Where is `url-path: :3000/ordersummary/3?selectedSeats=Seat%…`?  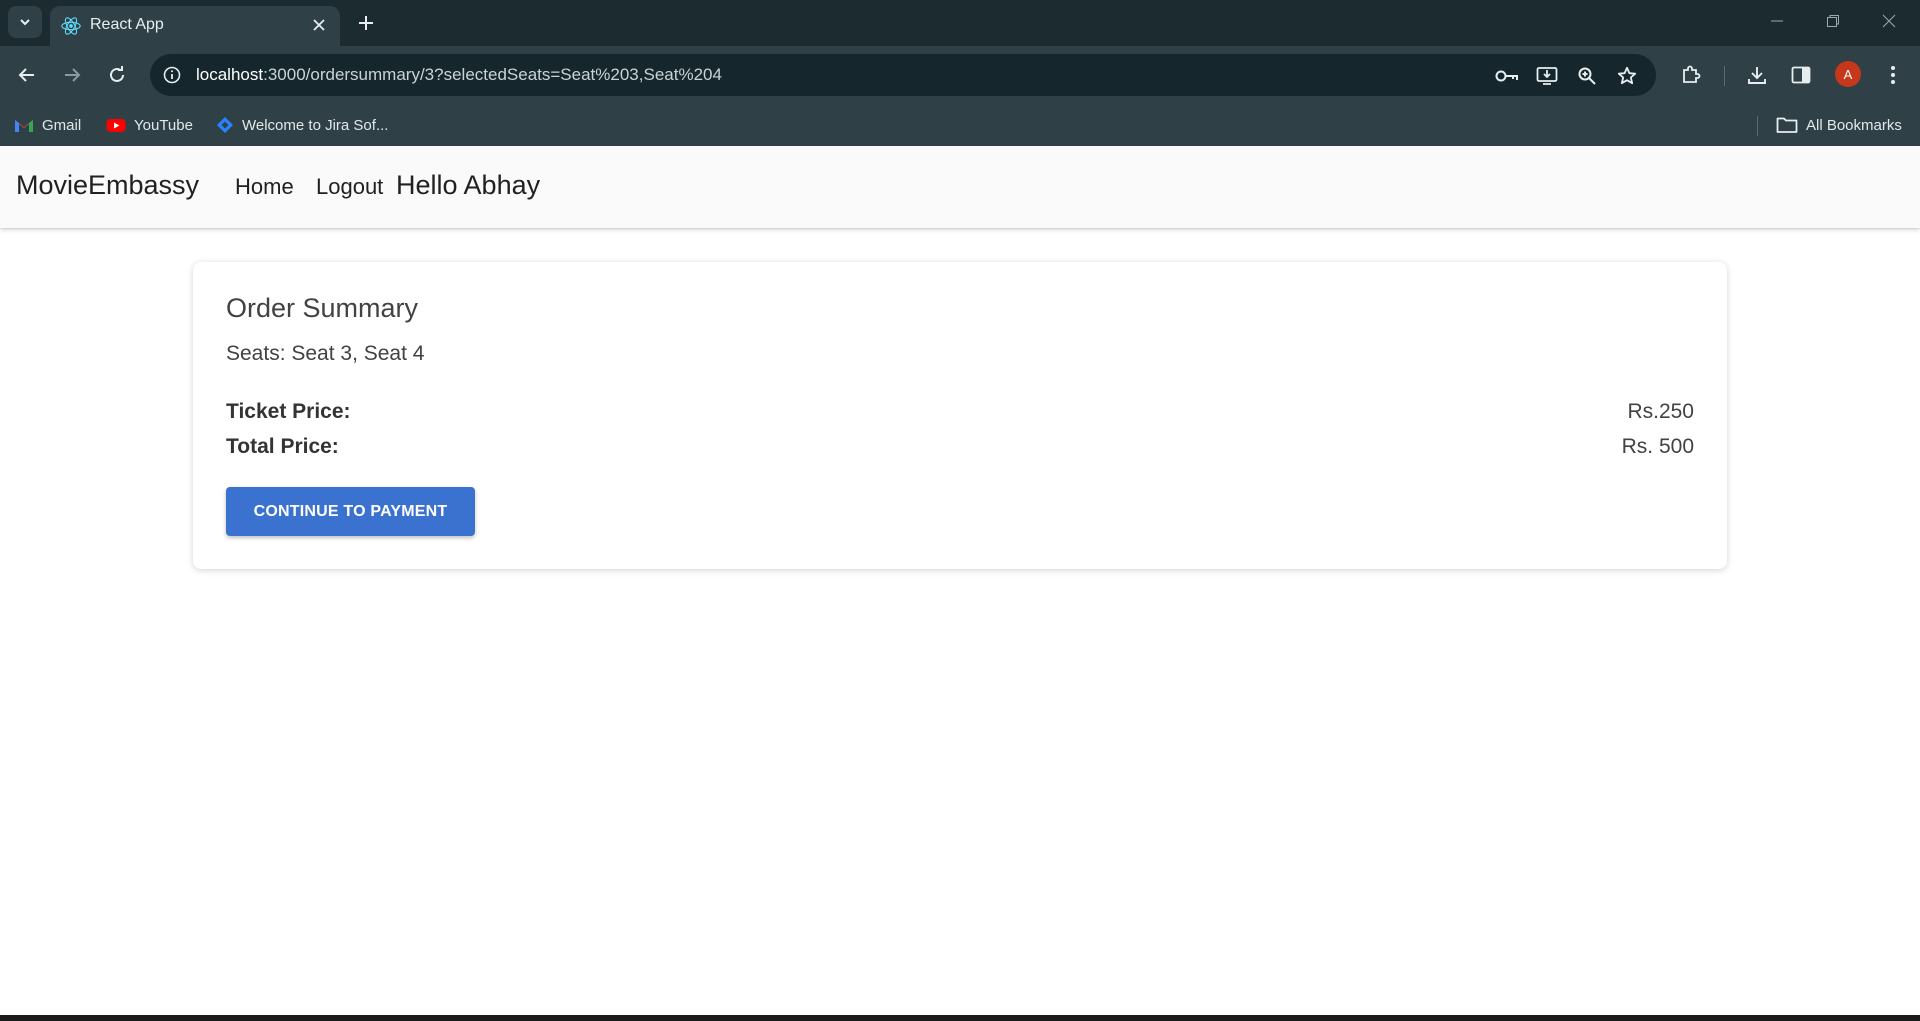 url-path: :3000/ordersummary/3?selectedSeats=Seat%… is located at coordinates (492, 74).